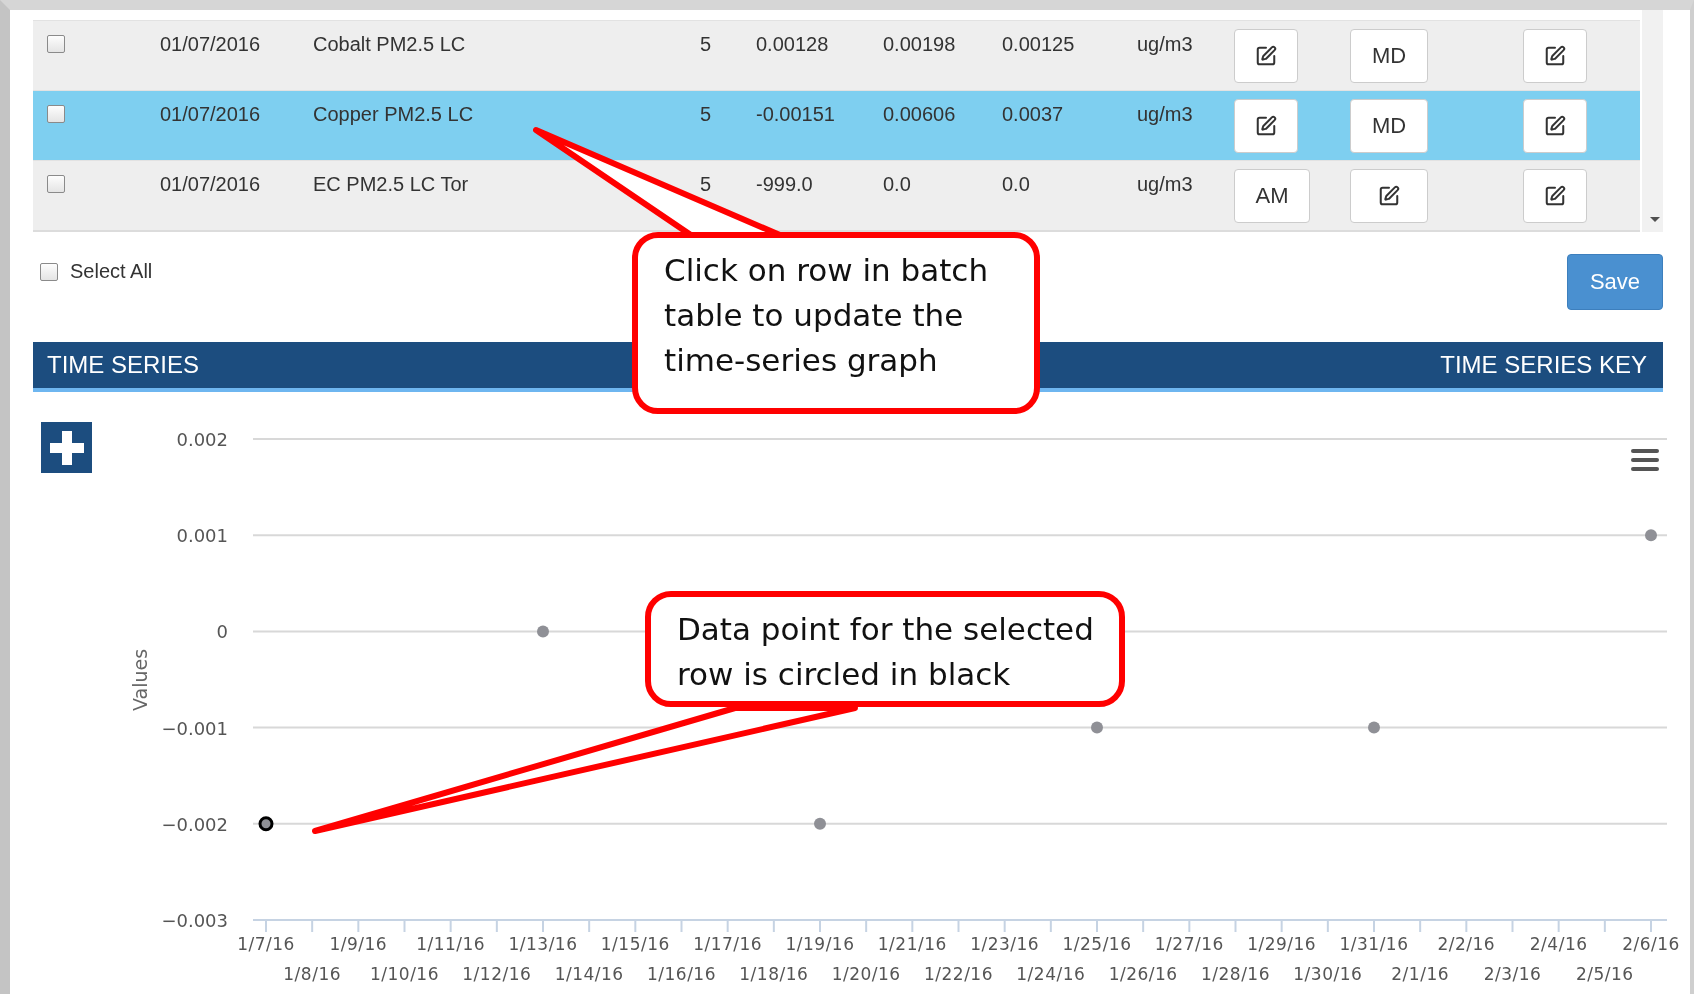  Describe the element at coordinates (1543, 365) in the screenshot. I see `time-series-key-label: TIME SERIES KEY` at that location.